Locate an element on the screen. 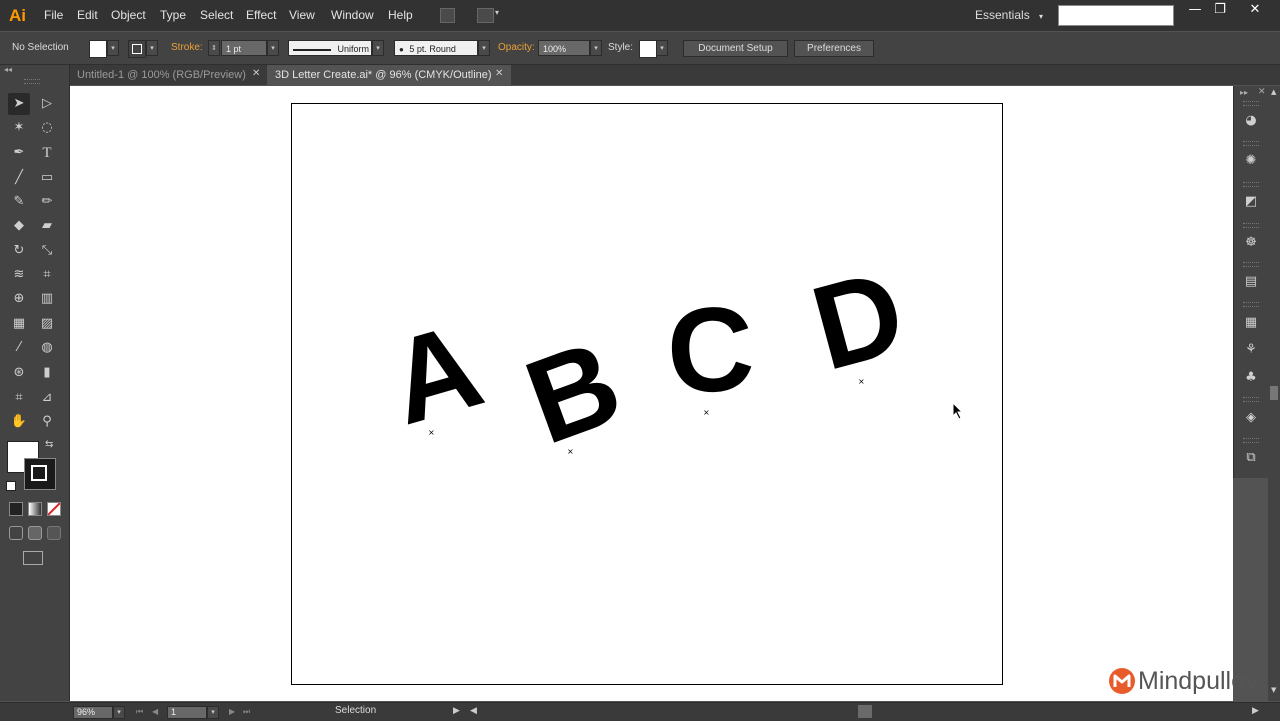 This screenshot has width=1280, height=721. next-artboard-icon: ▶ is located at coordinates (232, 711).